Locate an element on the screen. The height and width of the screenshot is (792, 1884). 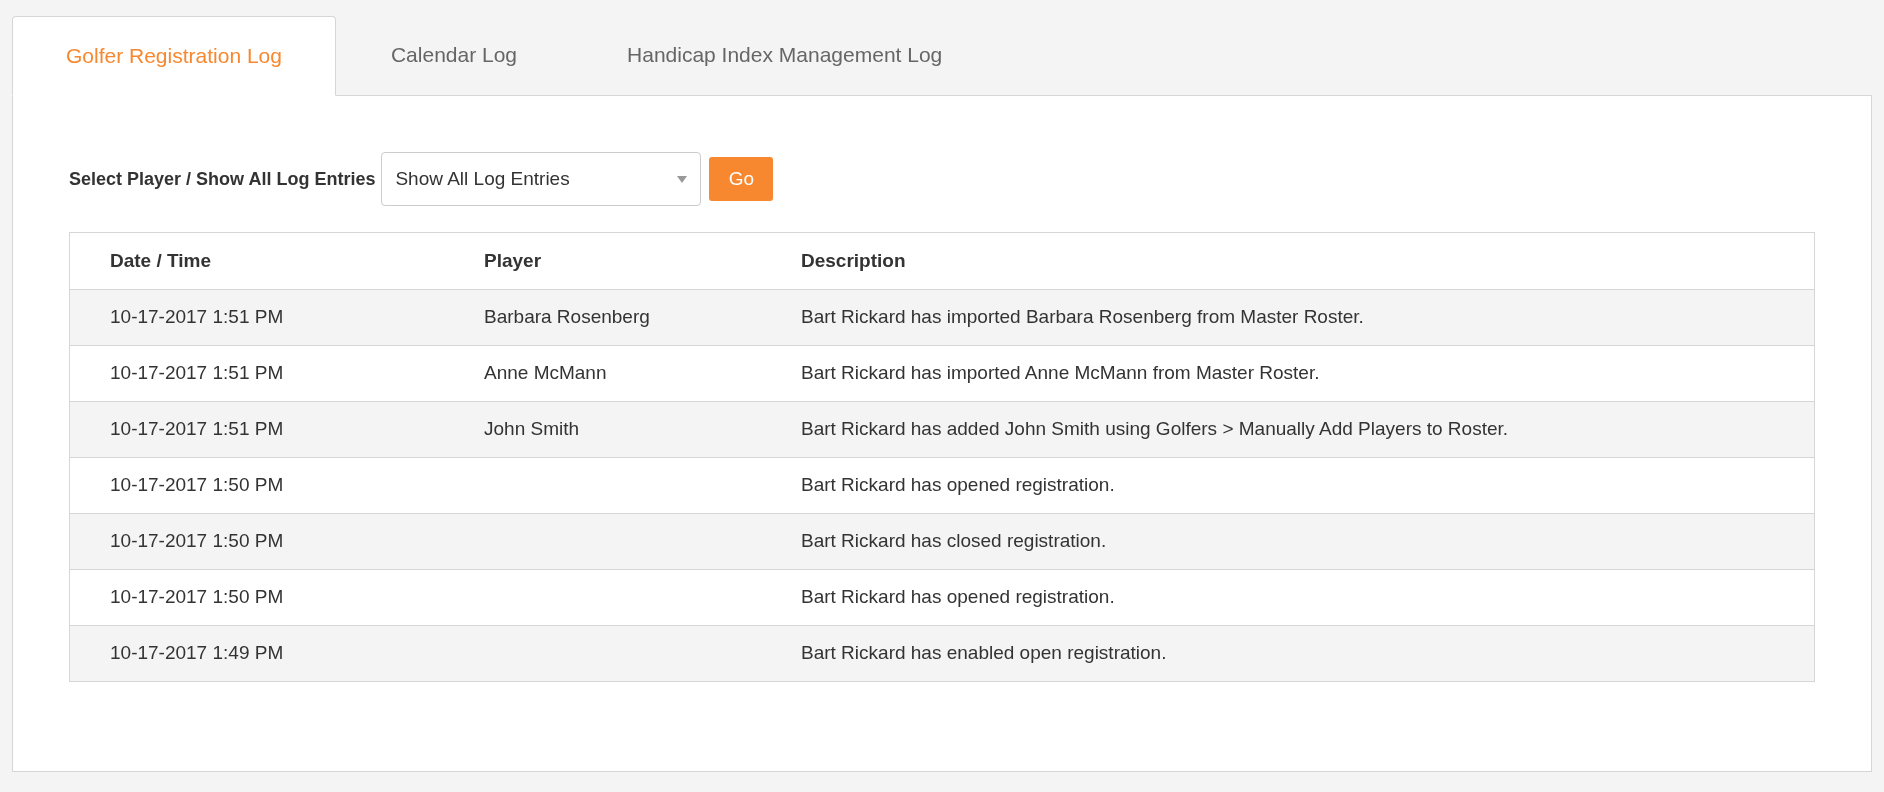
table-cell: Barbara Rosenberg is located at coordinates (567, 317).